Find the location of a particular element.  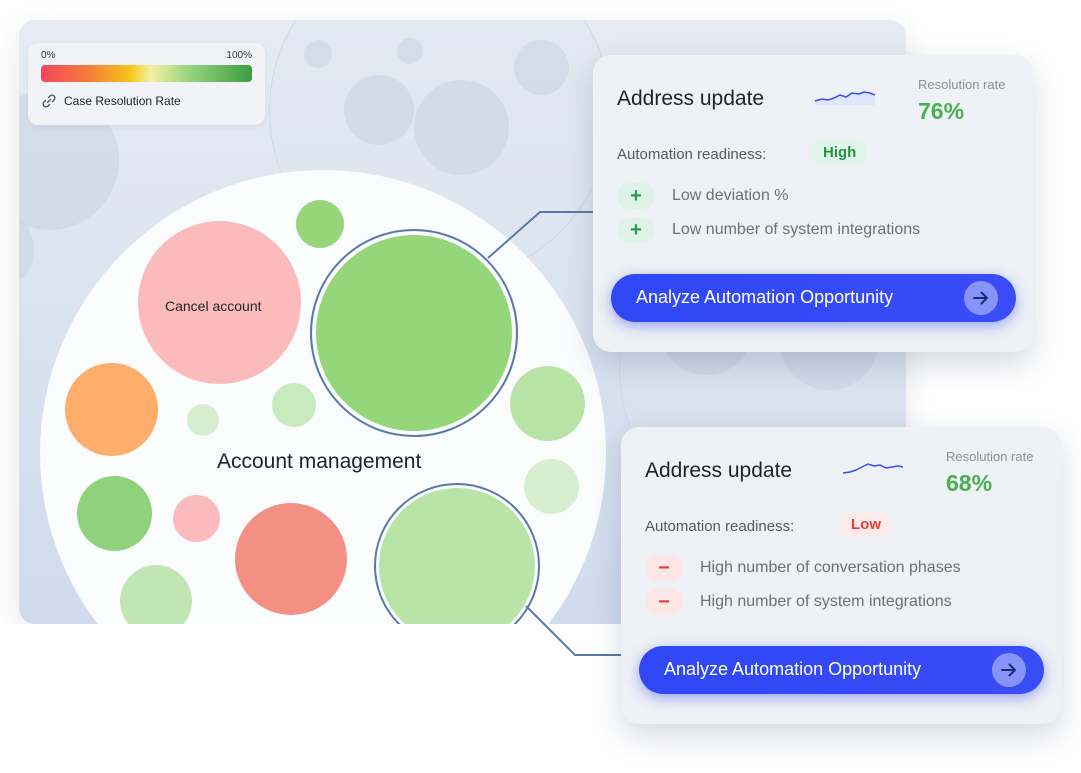

bubble-right-mid is located at coordinates (547, 403).